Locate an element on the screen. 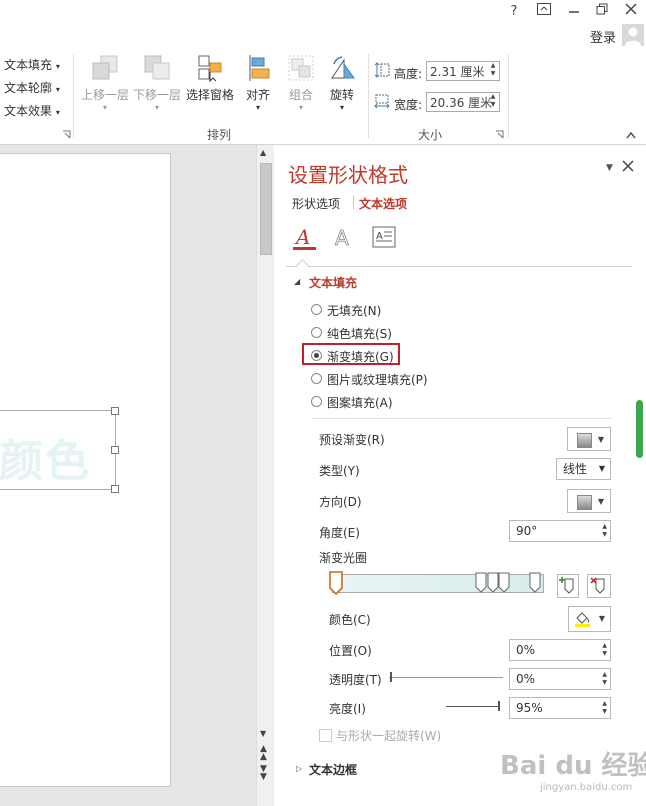 The height and width of the screenshot is (806, 646). bring-forward-icon is located at coordinates (105, 68).